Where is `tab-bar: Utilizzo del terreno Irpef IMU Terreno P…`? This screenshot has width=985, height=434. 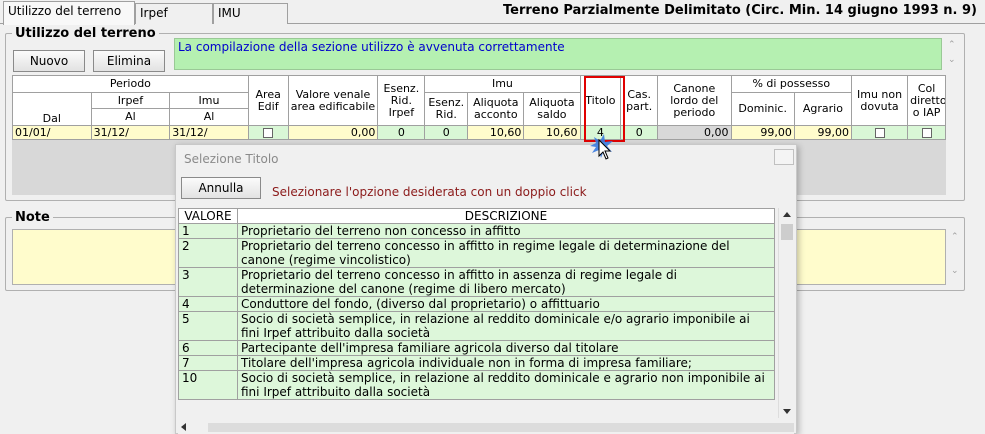
tab-bar: Utilizzo del terreno Irpef IMU Terreno P… is located at coordinates (492, 12).